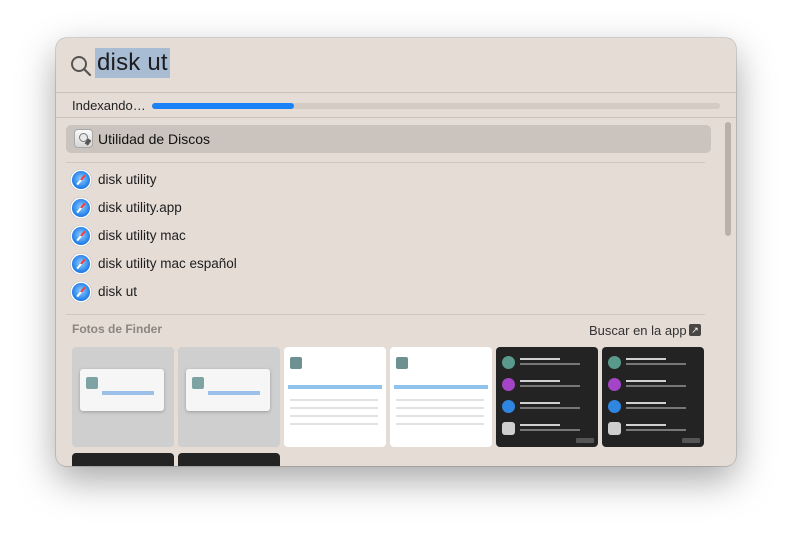 This screenshot has height=542, width=792. What do you see at coordinates (436, 106) in the screenshot?
I see `indexing-progress-bar` at bounding box center [436, 106].